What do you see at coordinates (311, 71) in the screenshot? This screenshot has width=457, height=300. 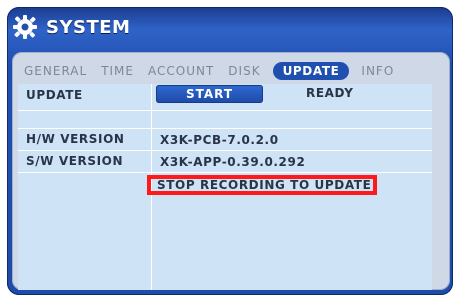 I see `tab-update: UPDATE` at bounding box center [311, 71].